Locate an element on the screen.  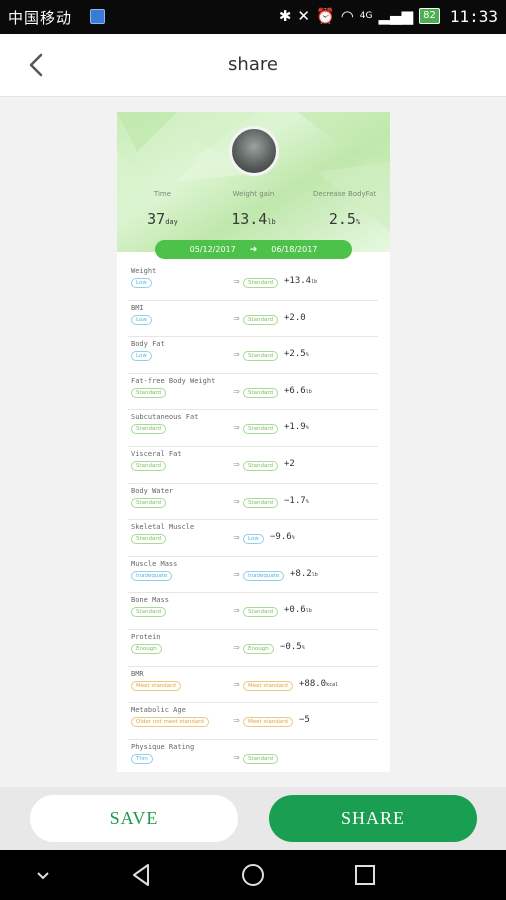
metric-row: Body Fat Low ⇒ Standard +2.5% is located at coordinates (253, 355).